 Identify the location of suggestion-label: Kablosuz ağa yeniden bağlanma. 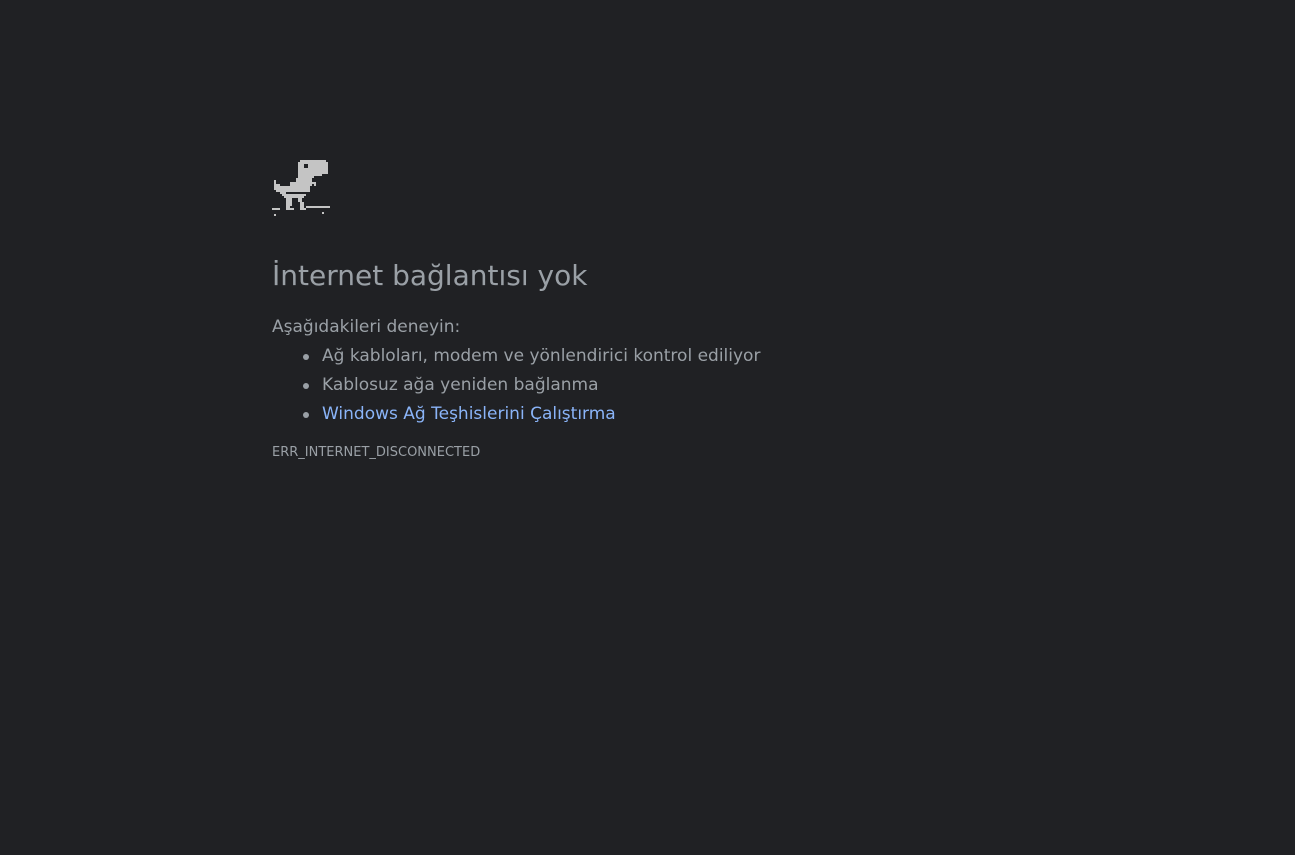
(460, 385).